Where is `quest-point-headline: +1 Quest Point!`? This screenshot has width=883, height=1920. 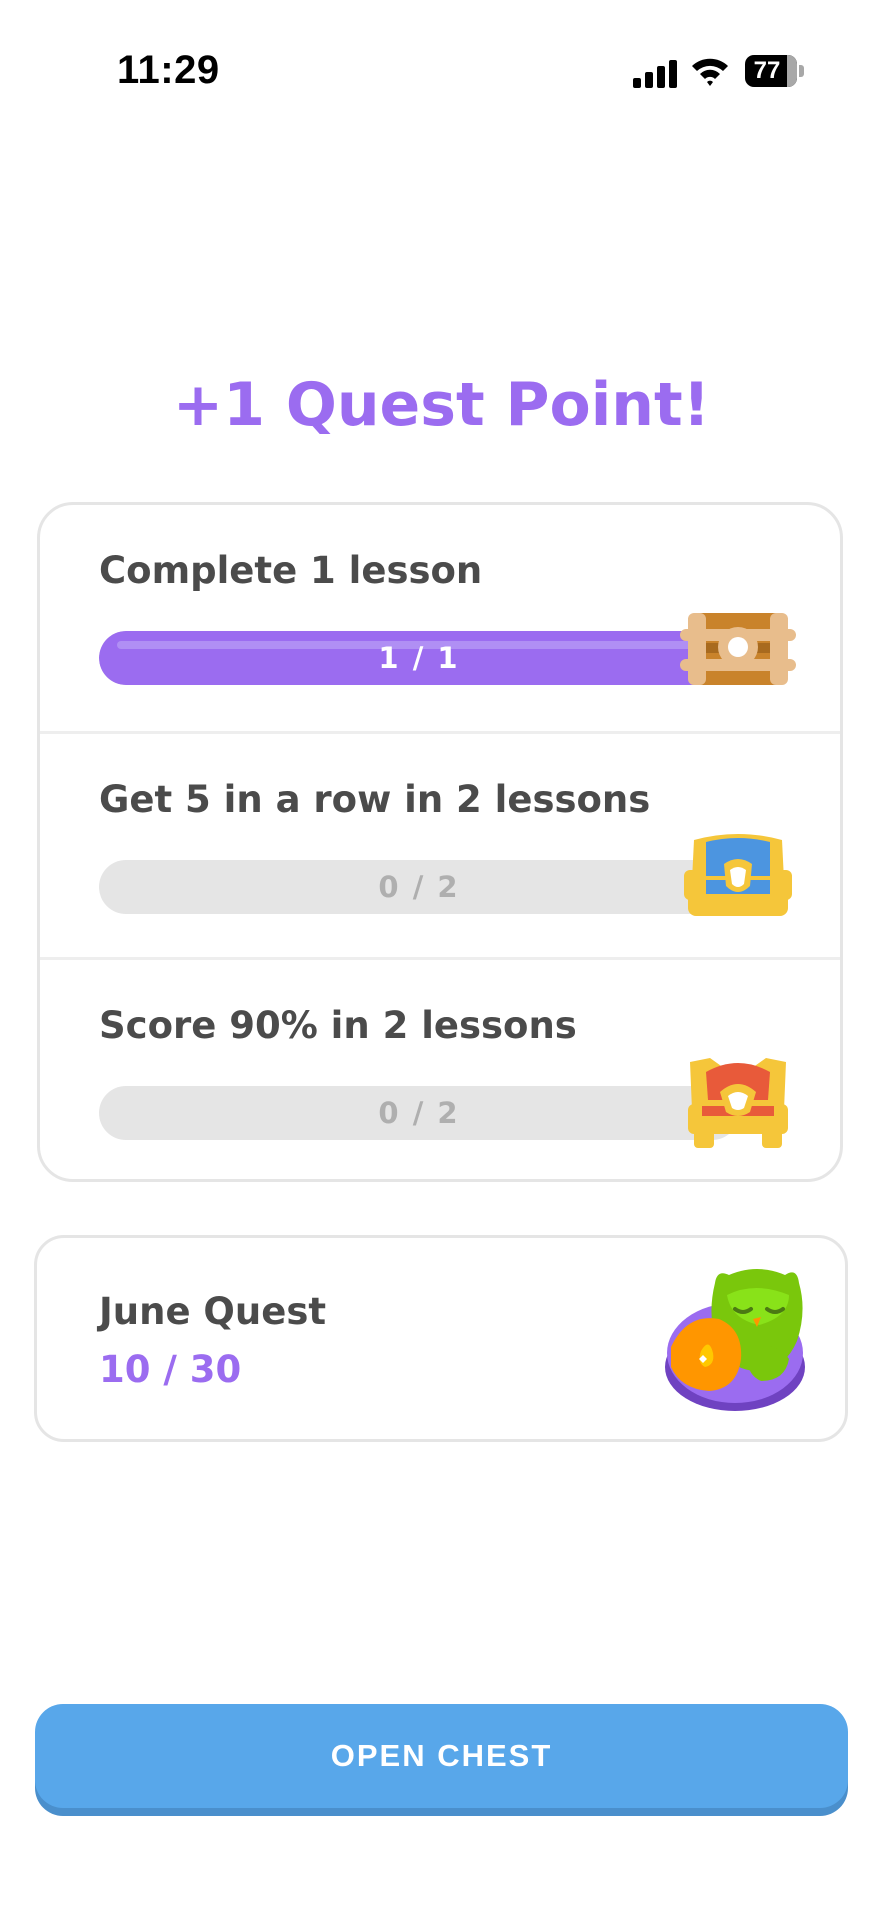
quest-point-headline: +1 Quest Point! is located at coordinates (441, 405).